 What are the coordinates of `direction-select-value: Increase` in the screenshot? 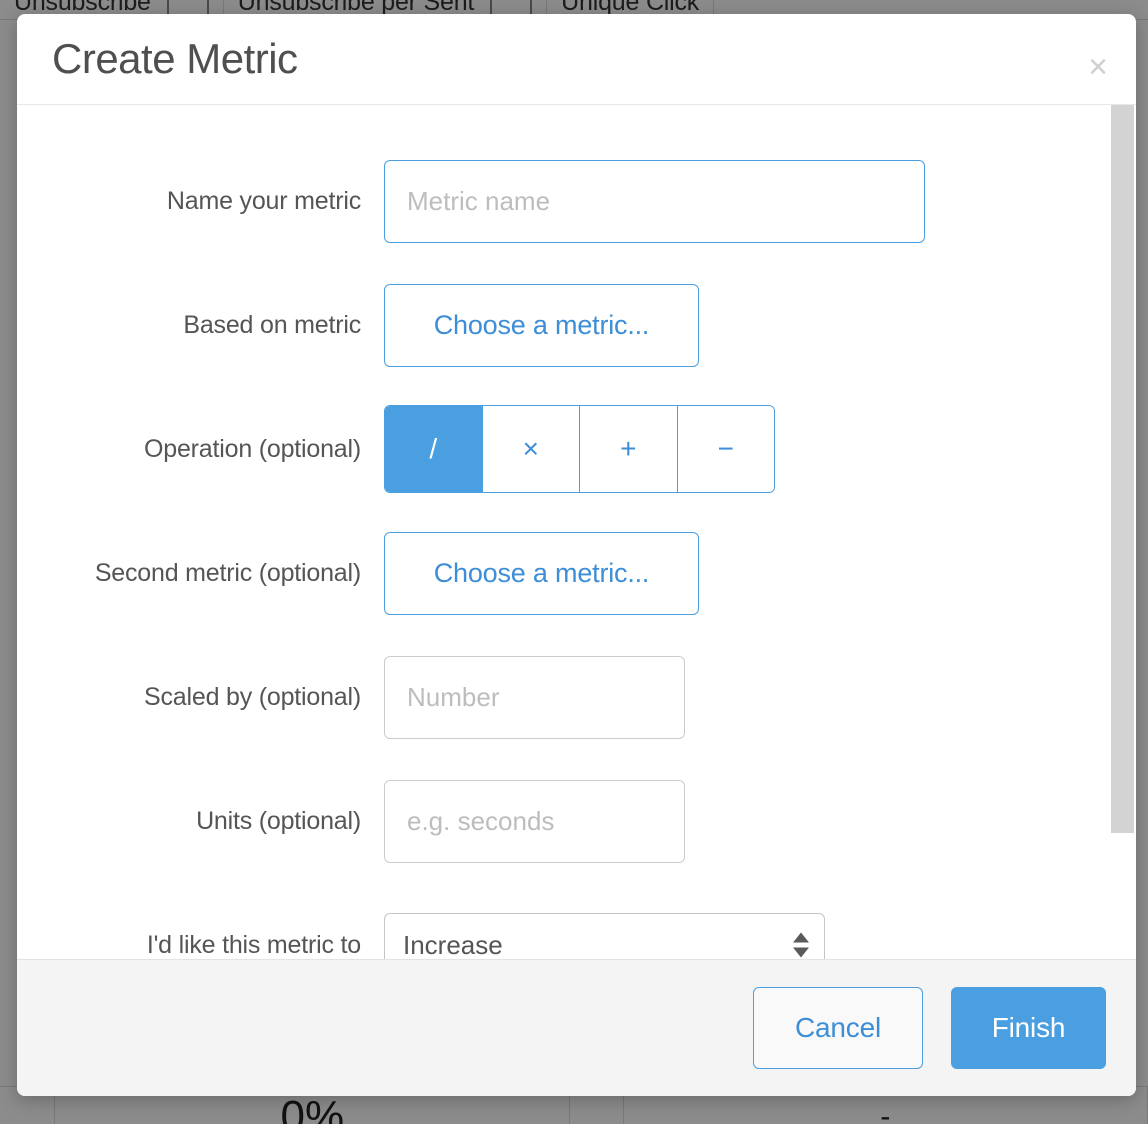 It's located at (604, 936).